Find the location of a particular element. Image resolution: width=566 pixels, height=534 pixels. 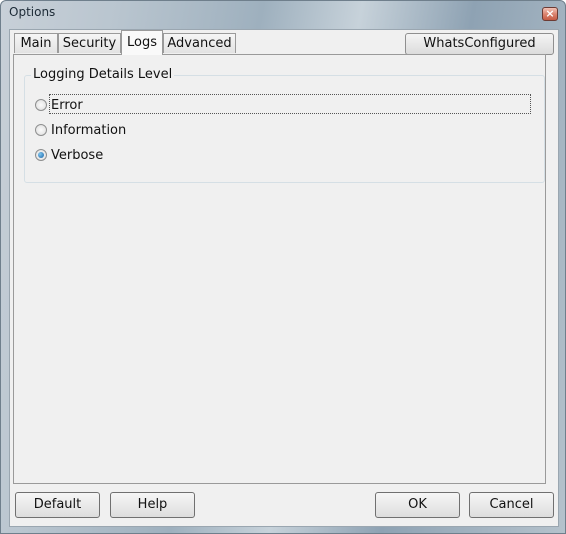

radio-button-information is located at coordinates (41, 130).